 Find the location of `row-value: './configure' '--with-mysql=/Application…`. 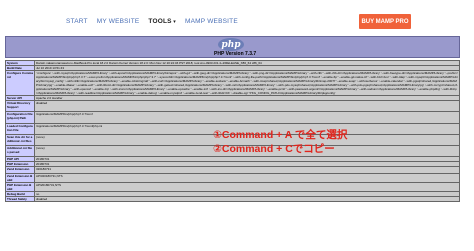

row-value: './configure' '--with-mysql=/Application… is located at coordinates (247, 83).